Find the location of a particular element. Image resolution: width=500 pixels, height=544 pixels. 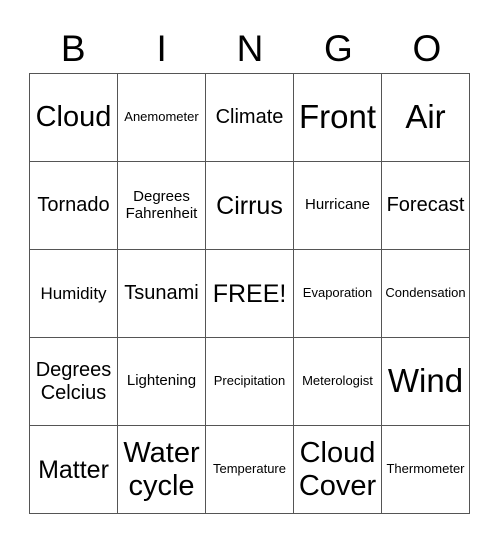

bingo-cell: Condensation is located at coordinates (426, 294).